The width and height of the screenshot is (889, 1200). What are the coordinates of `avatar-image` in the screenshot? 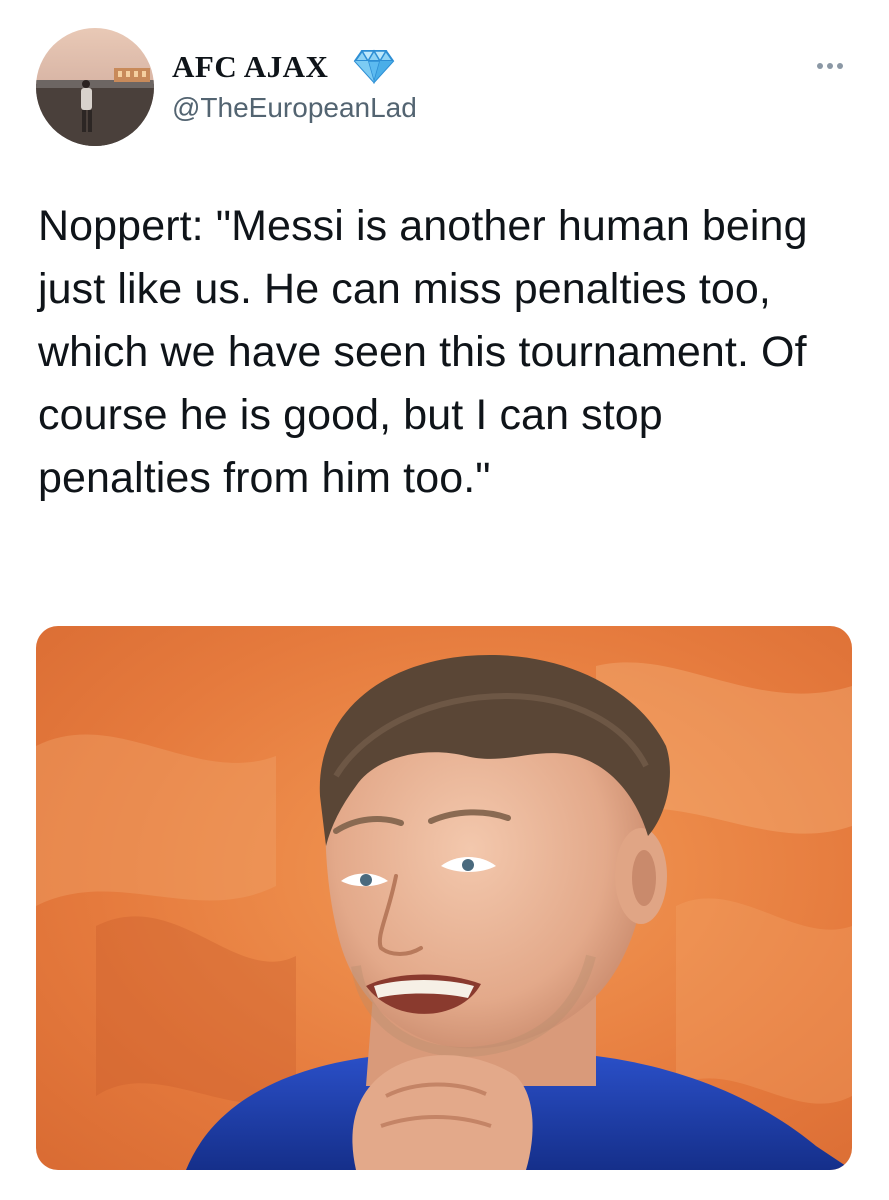 It's located at (95, 87).